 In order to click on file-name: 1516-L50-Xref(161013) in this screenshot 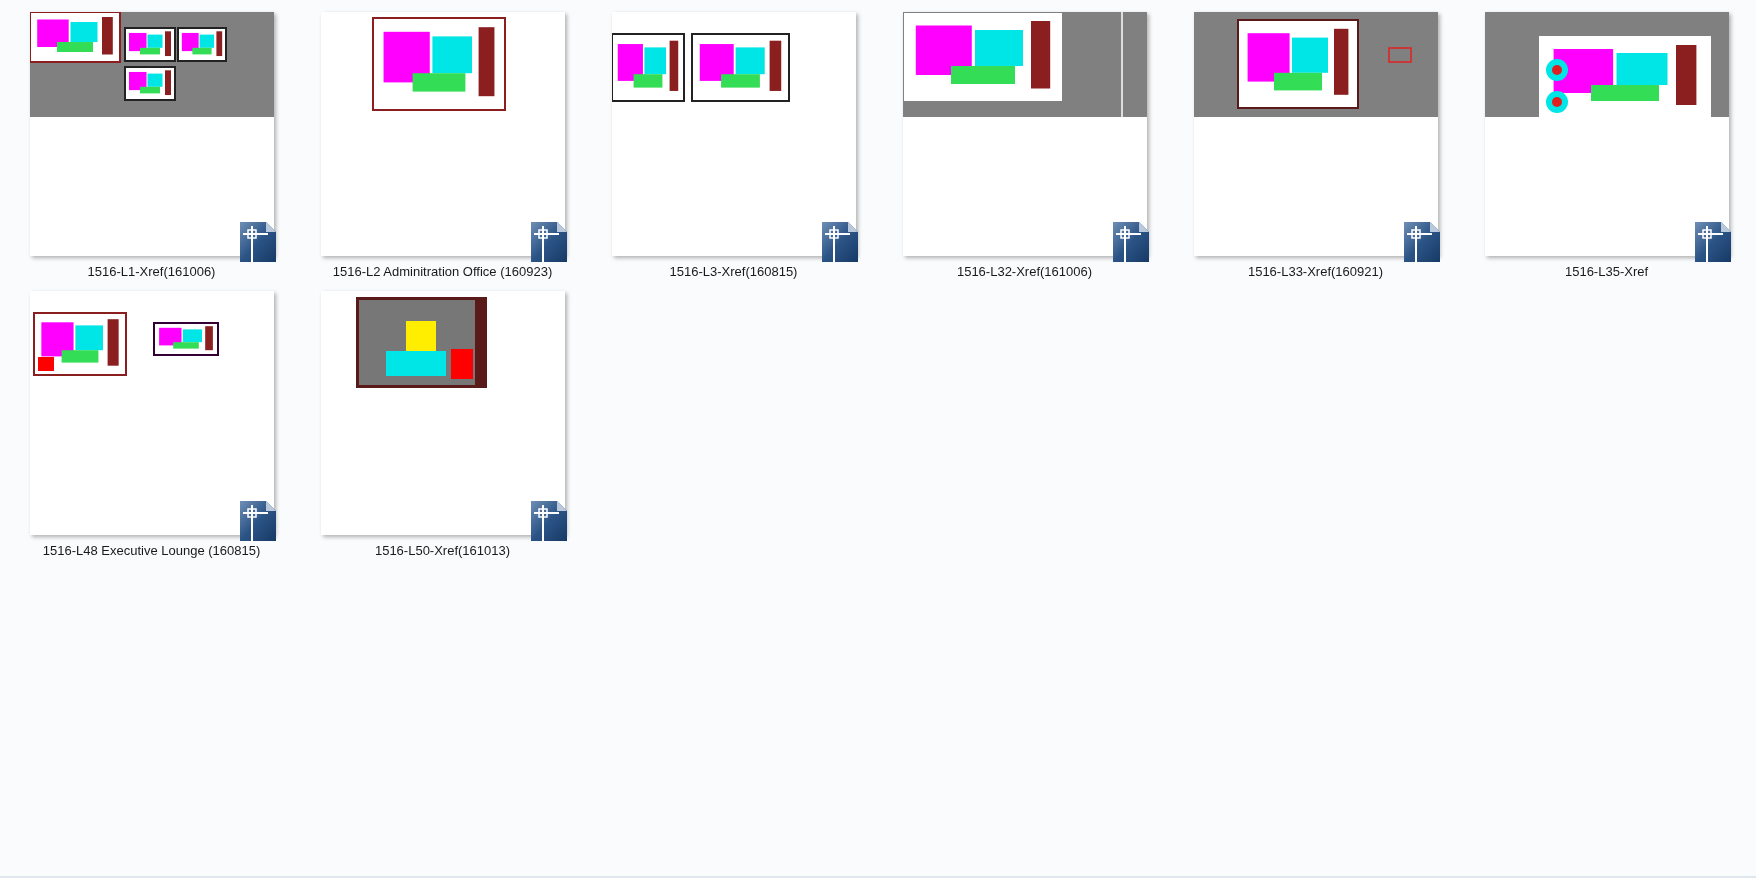, I will do `click(442, 551)`.